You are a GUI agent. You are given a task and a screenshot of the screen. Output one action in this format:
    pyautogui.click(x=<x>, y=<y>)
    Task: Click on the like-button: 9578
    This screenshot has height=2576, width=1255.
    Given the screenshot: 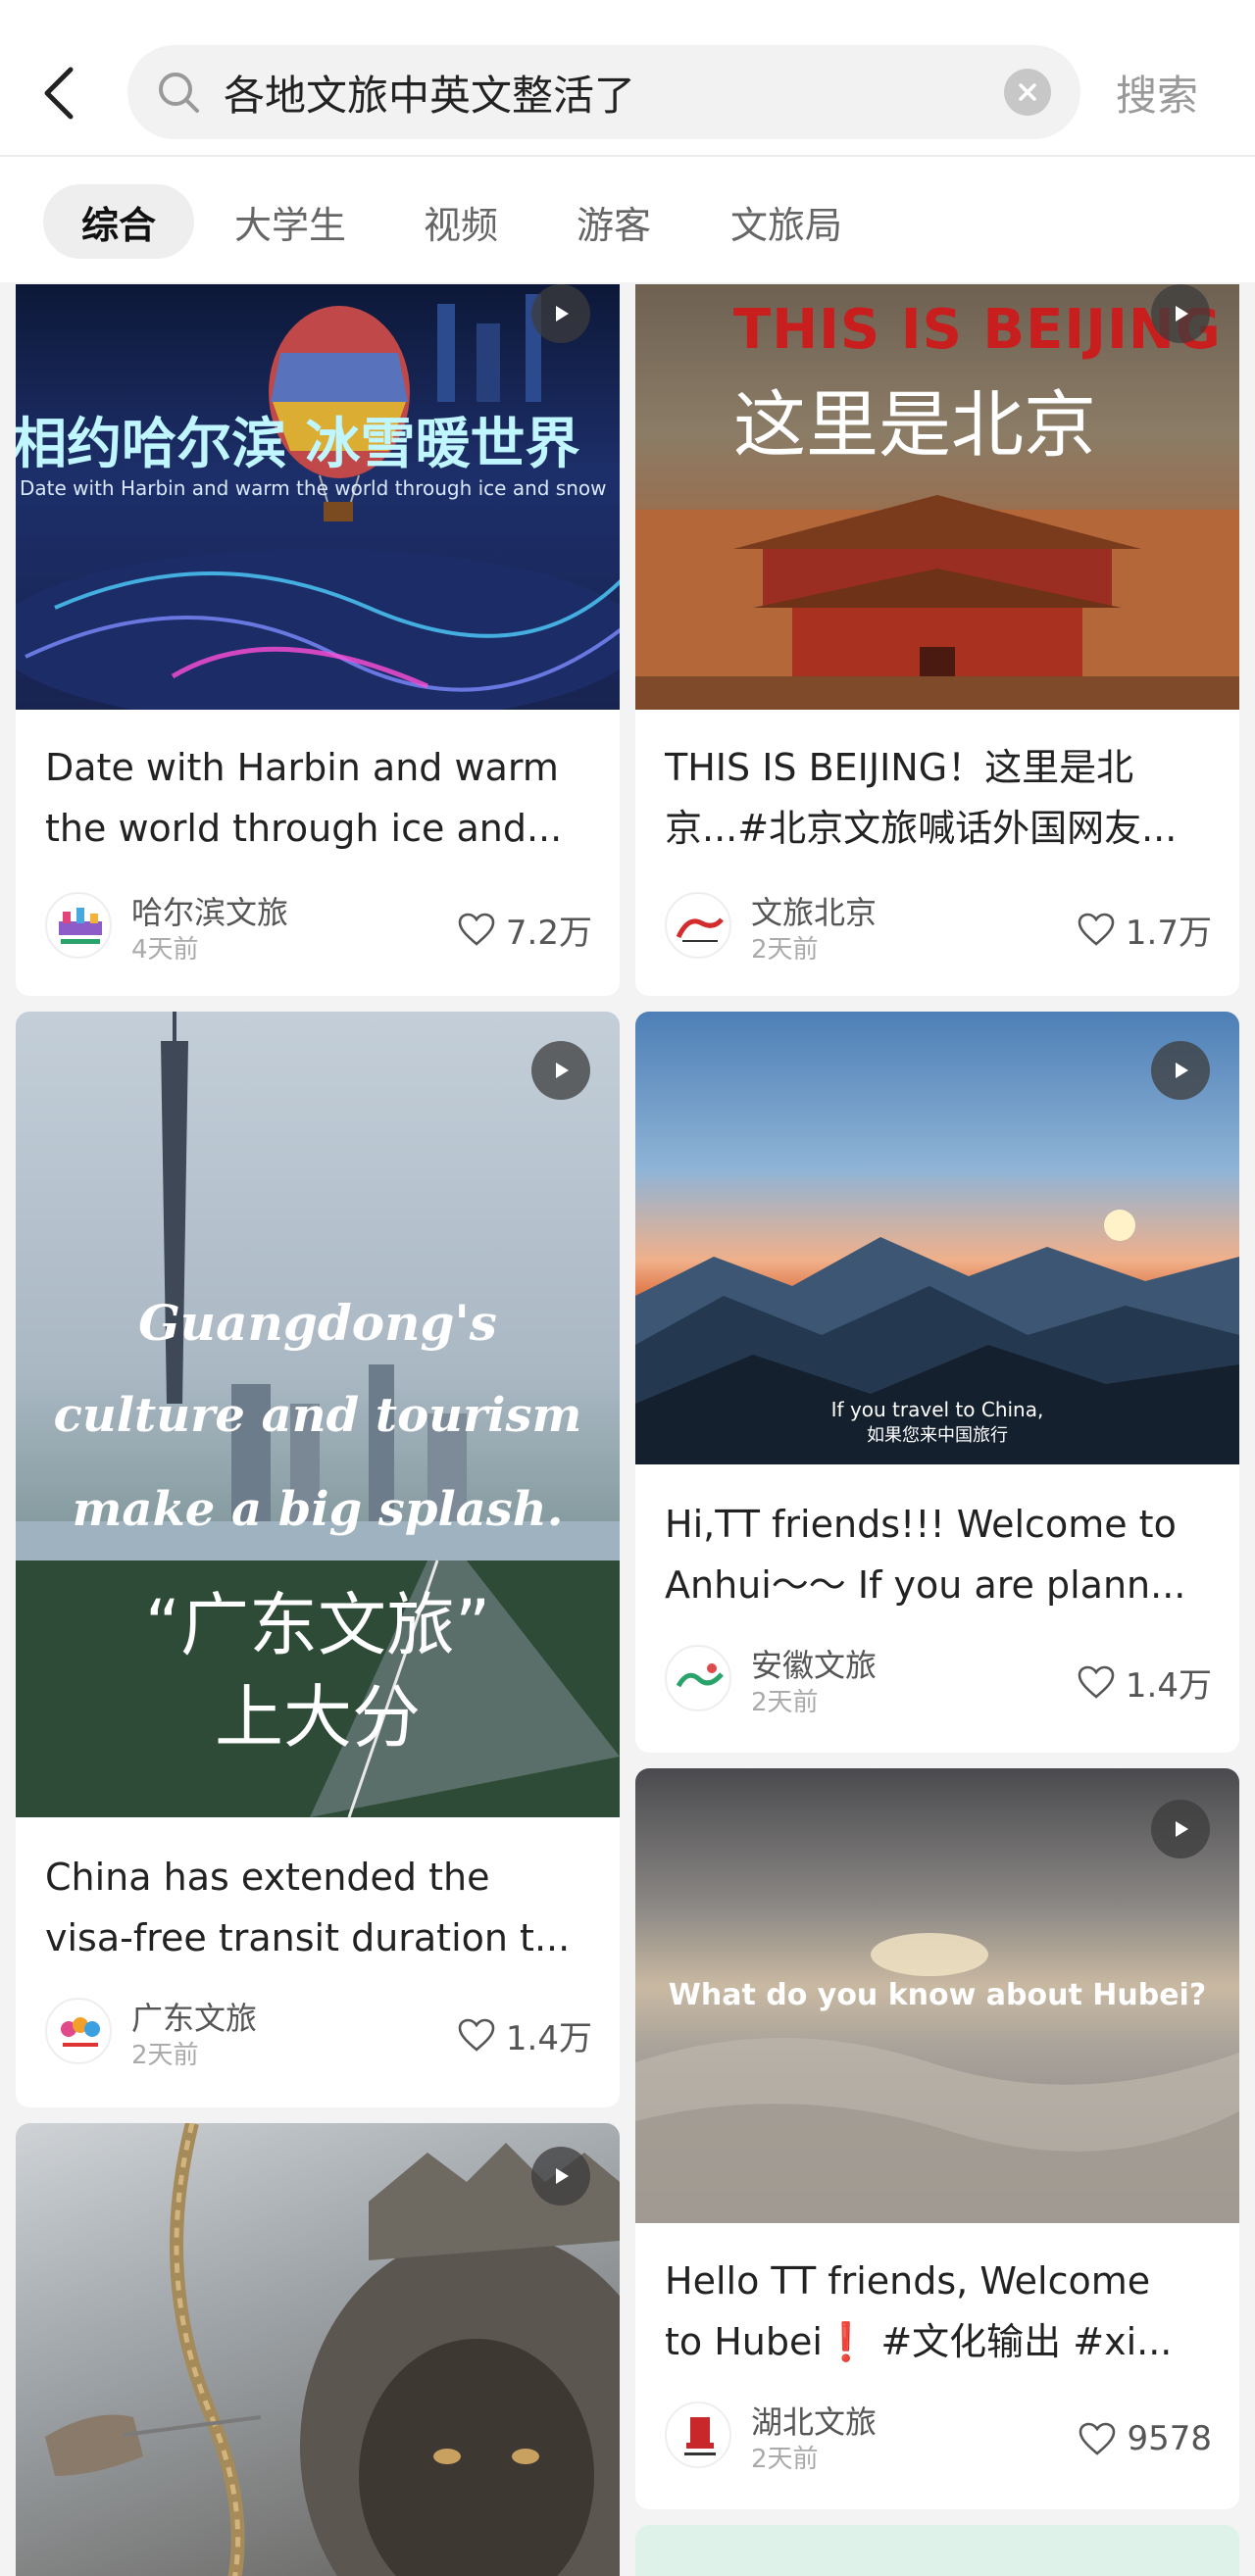 What is the action you would take?
    pyautogui.click(x=1145, y=2438)
    